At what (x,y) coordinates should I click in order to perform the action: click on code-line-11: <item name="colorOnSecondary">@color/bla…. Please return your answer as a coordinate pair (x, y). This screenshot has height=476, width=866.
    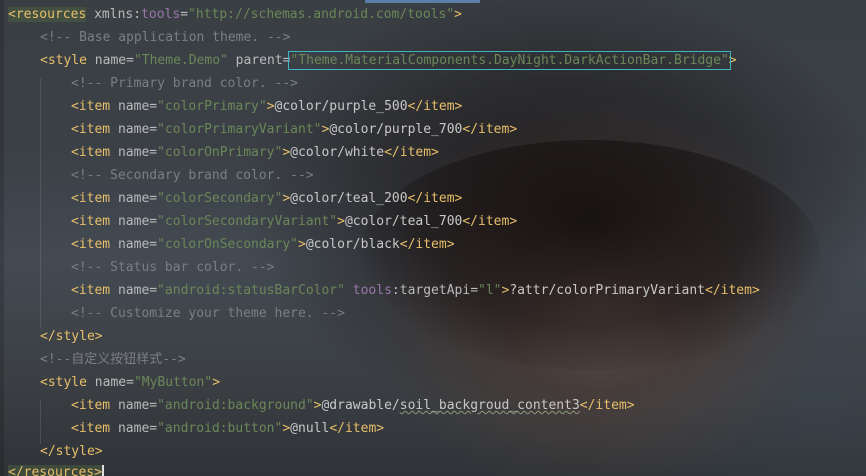
    Looking at the image, I should click on (263, 245).